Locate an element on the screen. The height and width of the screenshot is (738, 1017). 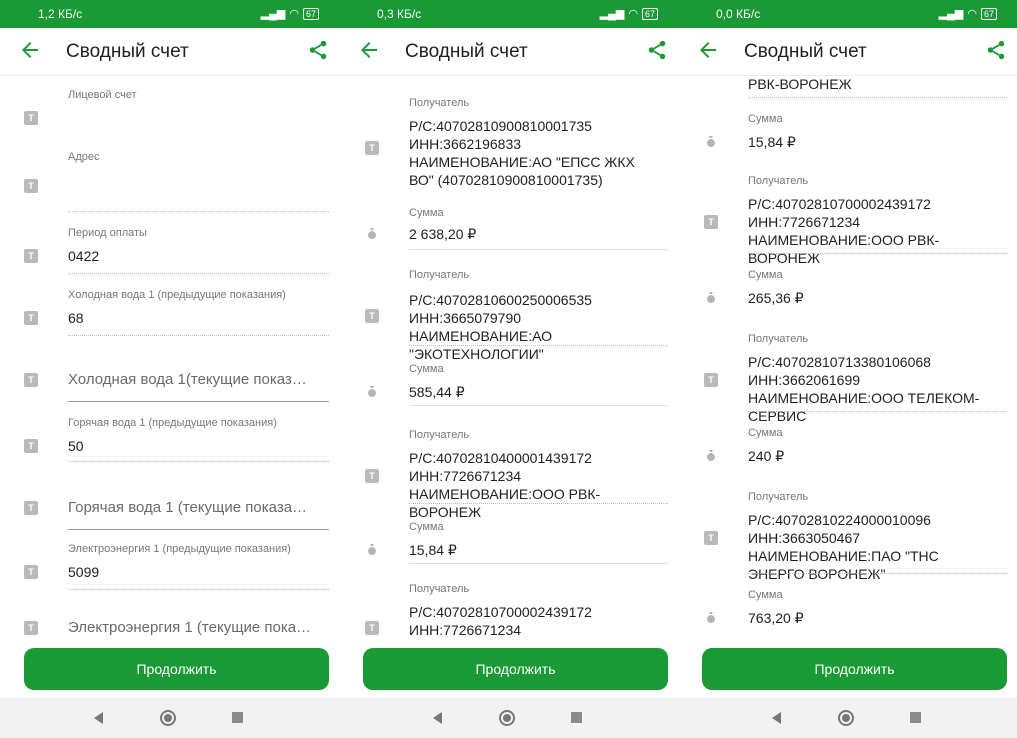
input-electricity-current: T Электроэнергия 1 (текущие показания) is located at coordinates (169, 619).